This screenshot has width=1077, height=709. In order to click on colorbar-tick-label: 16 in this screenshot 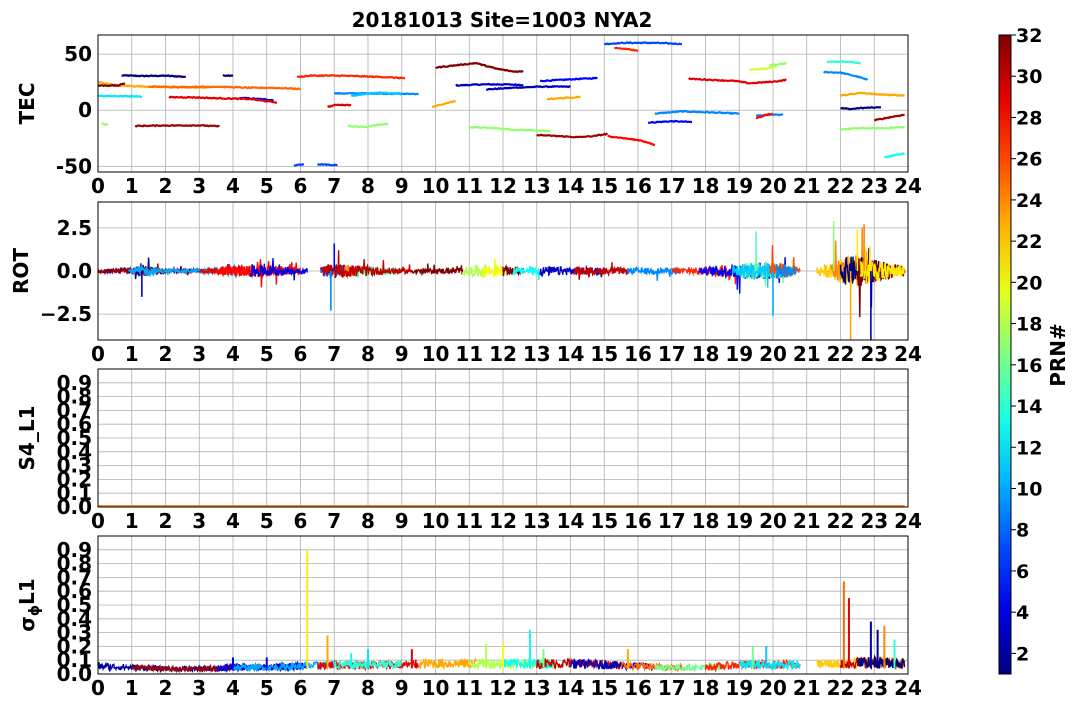, I will do `click(1029, 366)`.